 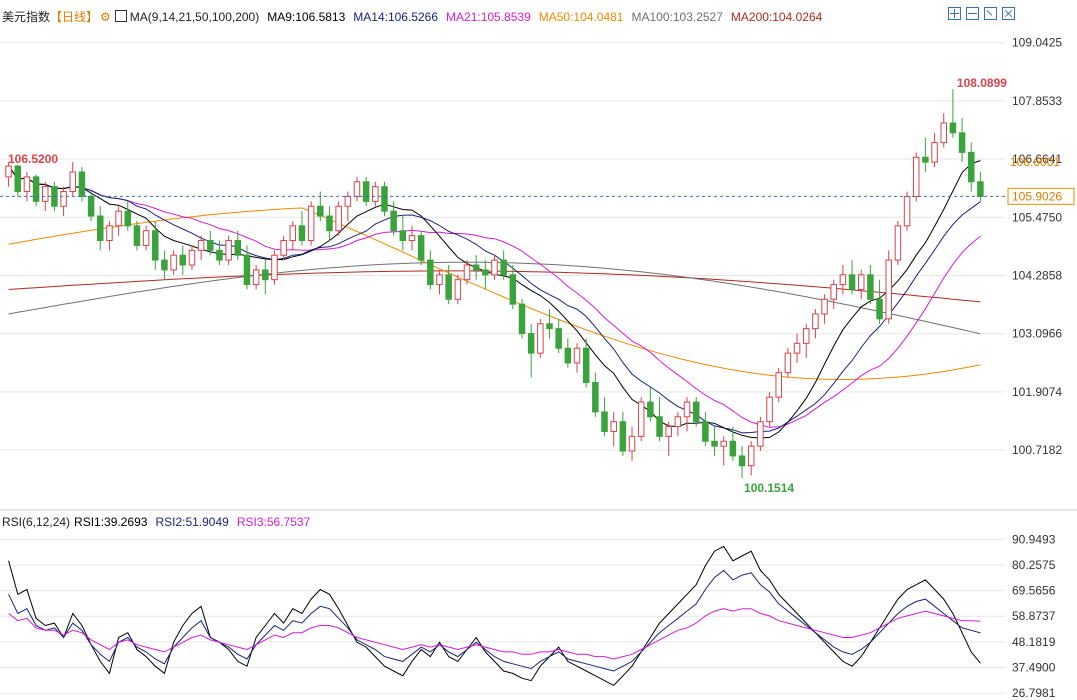 I want to click on y-tick-label: 107.8533, so click(x=1037, y=101).